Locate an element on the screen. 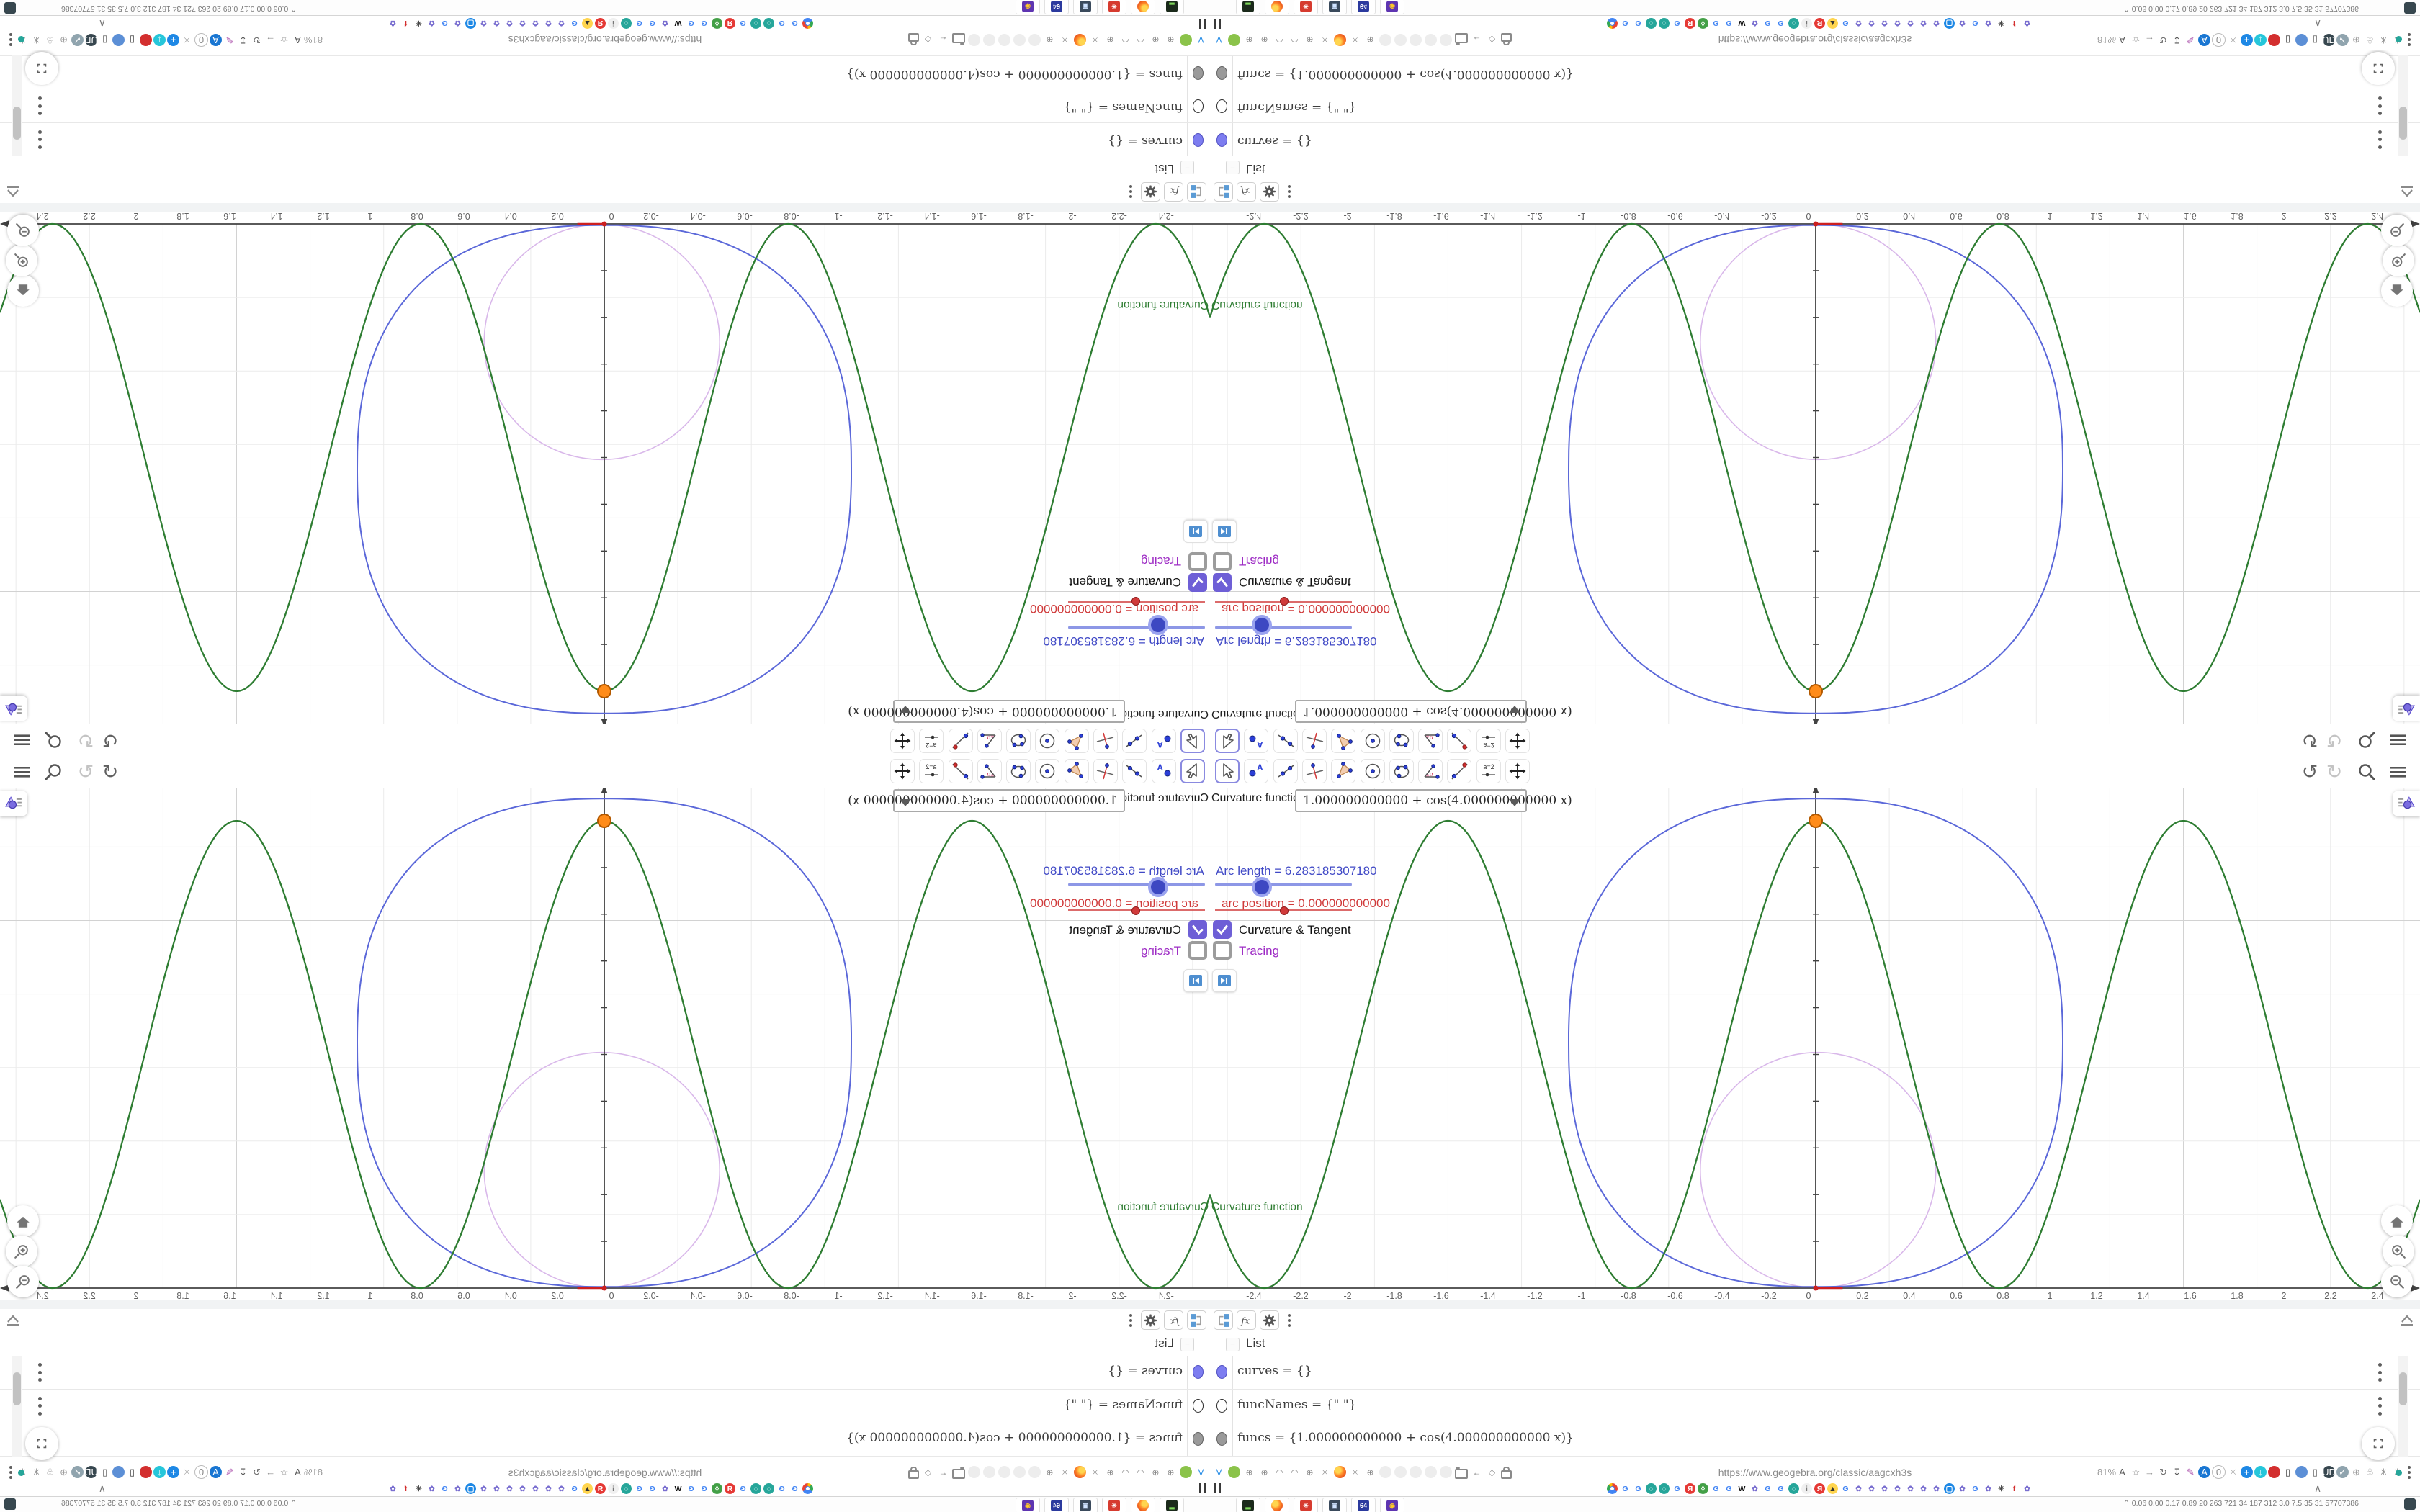  redo-button: ↻ is located at coordinates (2334, 740).